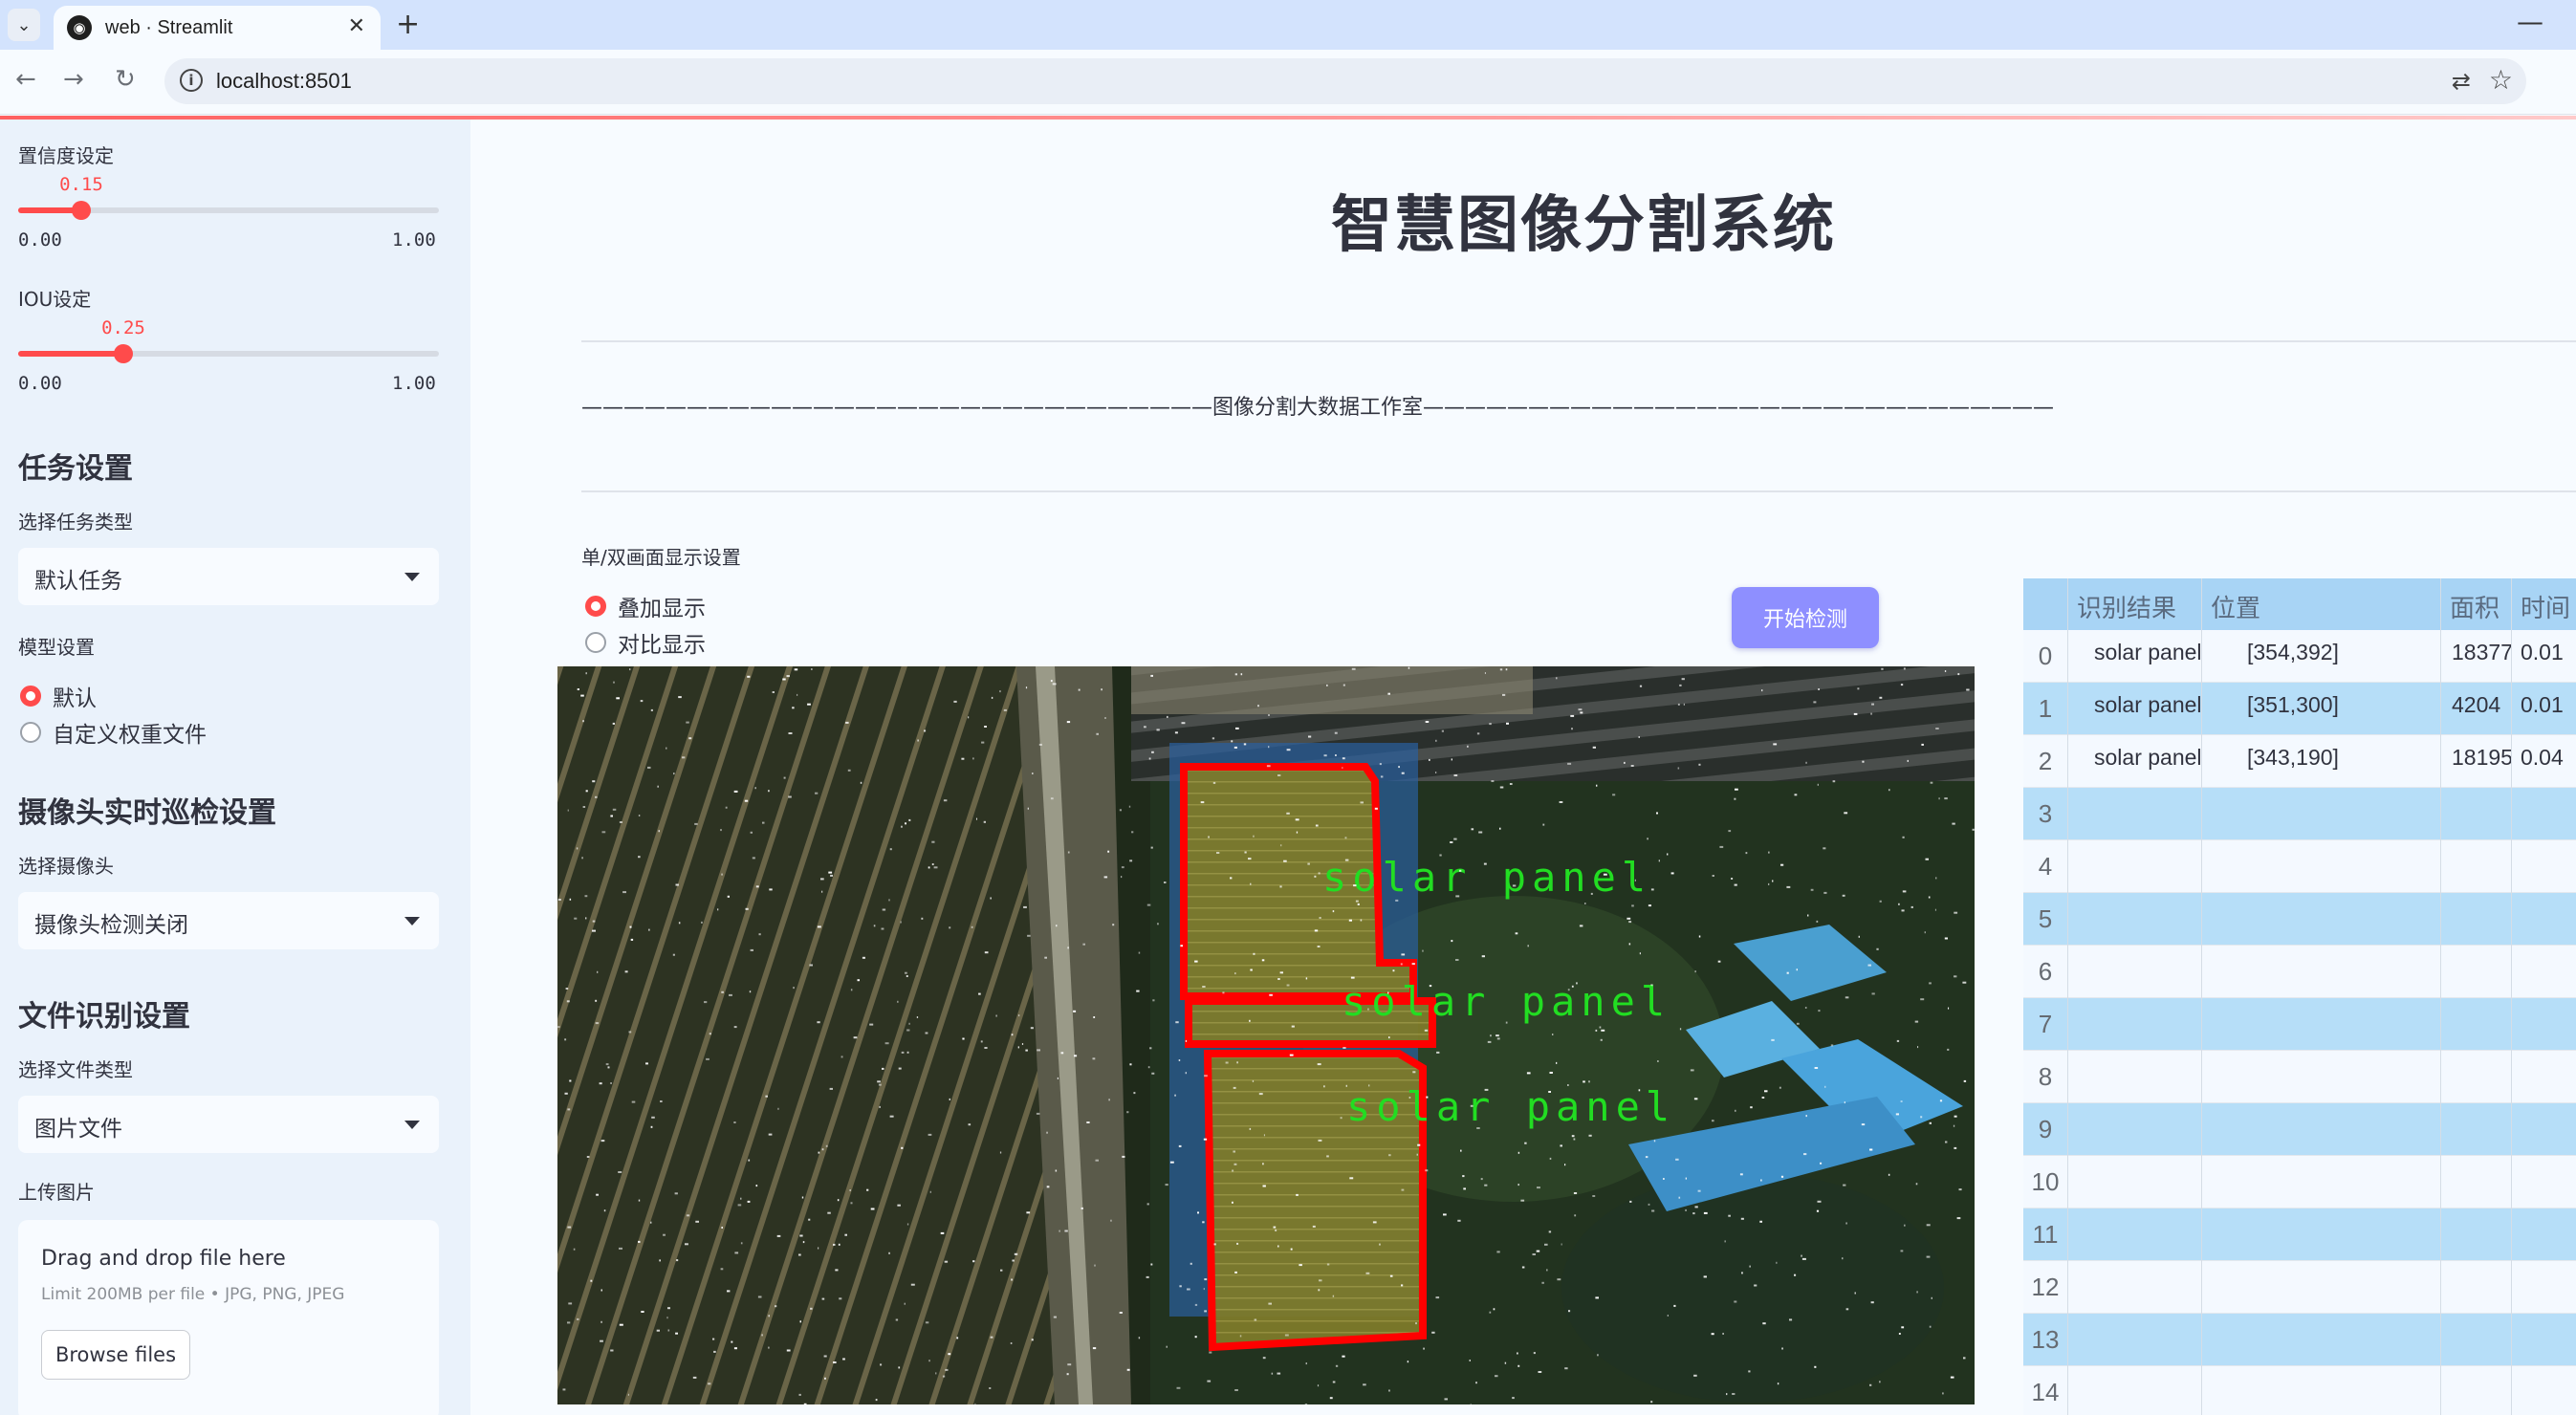  Describe the element at coordinates (66, 866) in the screenshot. I see `camera-select-label: 选择摄像头` at that location.